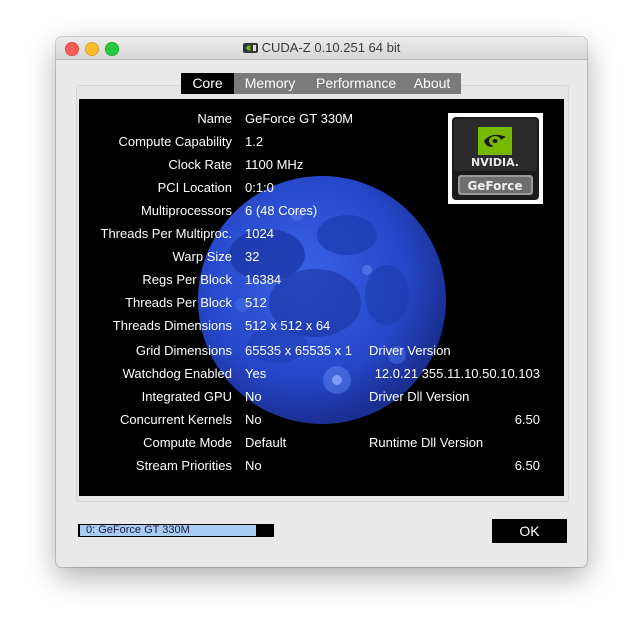 The width and height of the screenshot is (643, 642). Describe the element at coordinates (299, 119) in the screenshot. I see `info-value: GeForce GT 330M` at that location.